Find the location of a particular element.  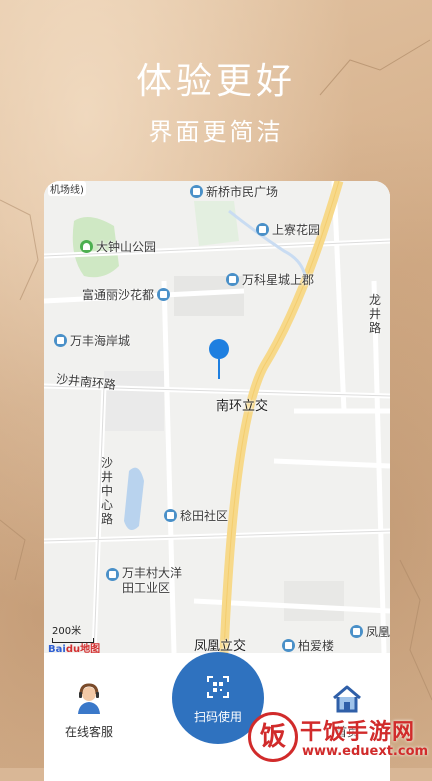

poi-dazhongshan: 大钟山公园 is located at coordinates (118, 246).